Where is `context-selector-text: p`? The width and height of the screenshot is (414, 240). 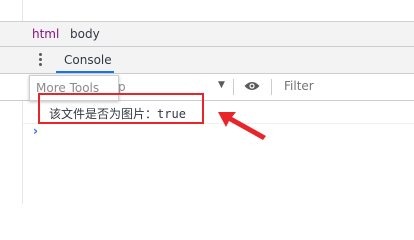 context-selector-text: p is located at coordinates (122, 87).